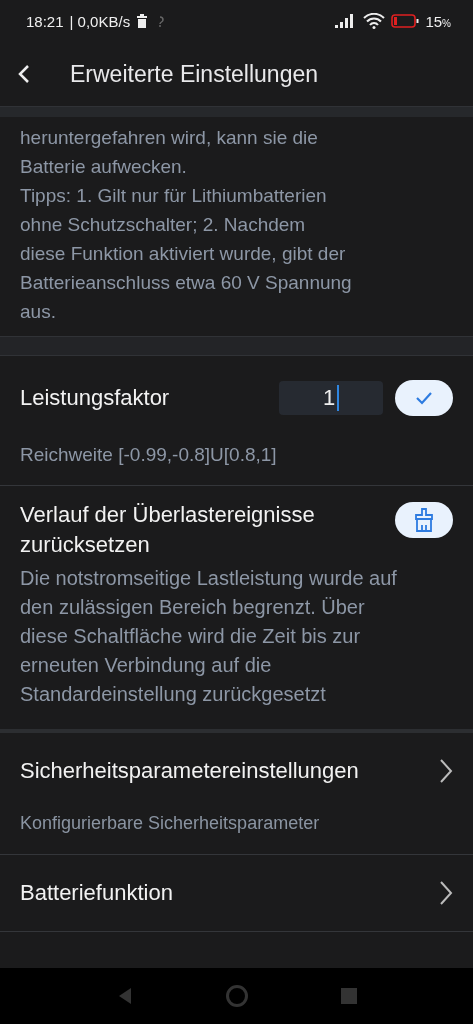 The height and width of the screenshot is (1024, 473). What do you see at coordinates (168, 530) in the screenshot?
I see `setting-label: Verlauf der Überlastereignisse zurücksetzen` at bounding box center [168, 530].